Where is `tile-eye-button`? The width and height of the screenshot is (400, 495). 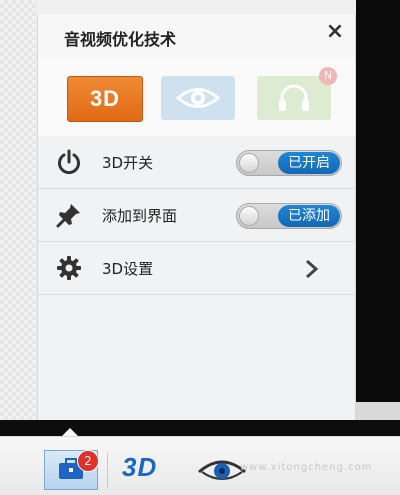 tile-eye-button is located at coordinates (198, 98).